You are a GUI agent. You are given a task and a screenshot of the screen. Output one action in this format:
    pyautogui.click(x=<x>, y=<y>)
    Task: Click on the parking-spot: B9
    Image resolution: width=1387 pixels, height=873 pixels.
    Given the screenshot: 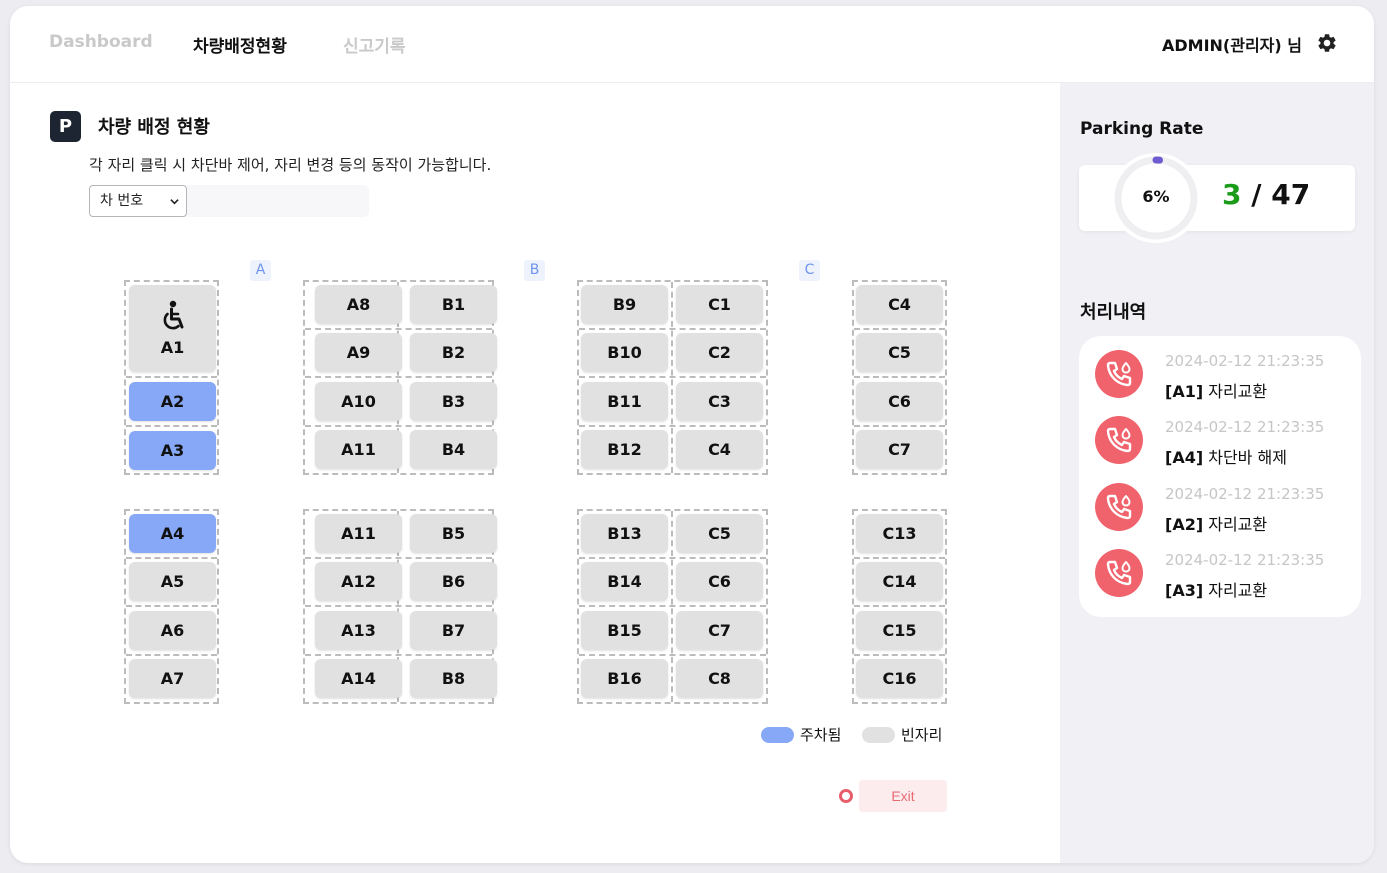 What is the action you would take?
    pyautogui.click(x=624, y=304)
    